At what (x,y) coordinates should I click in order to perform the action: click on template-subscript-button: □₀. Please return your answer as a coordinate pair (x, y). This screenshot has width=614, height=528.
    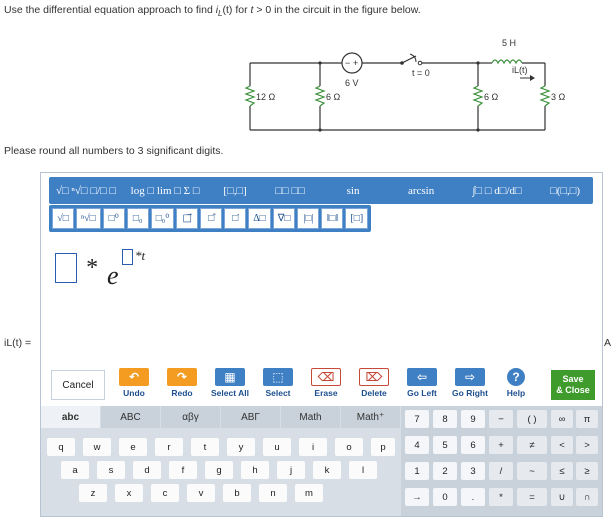
    Looking at the image, I should click on (137, 218).